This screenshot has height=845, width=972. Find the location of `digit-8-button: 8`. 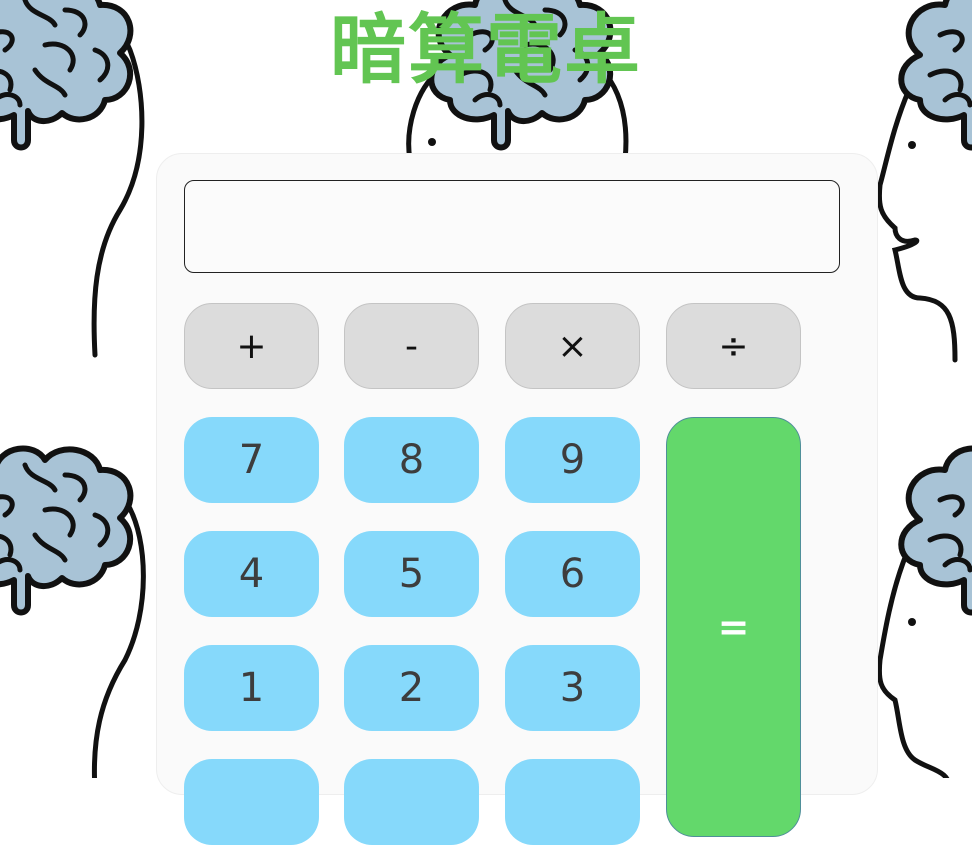

digit-8-button: 8 is located at coordinates (411, 460).